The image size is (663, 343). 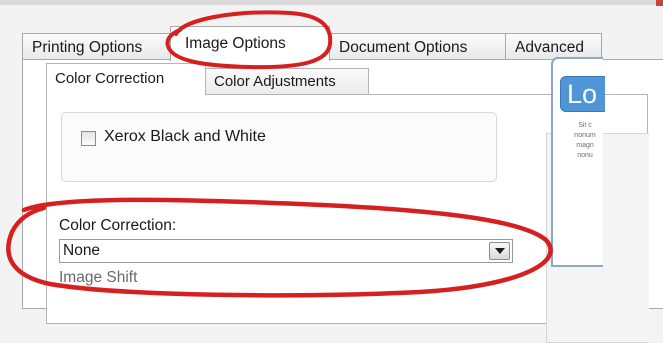 I want to click on color-correction-label: Color Correction:, so click(x=118, y=225).